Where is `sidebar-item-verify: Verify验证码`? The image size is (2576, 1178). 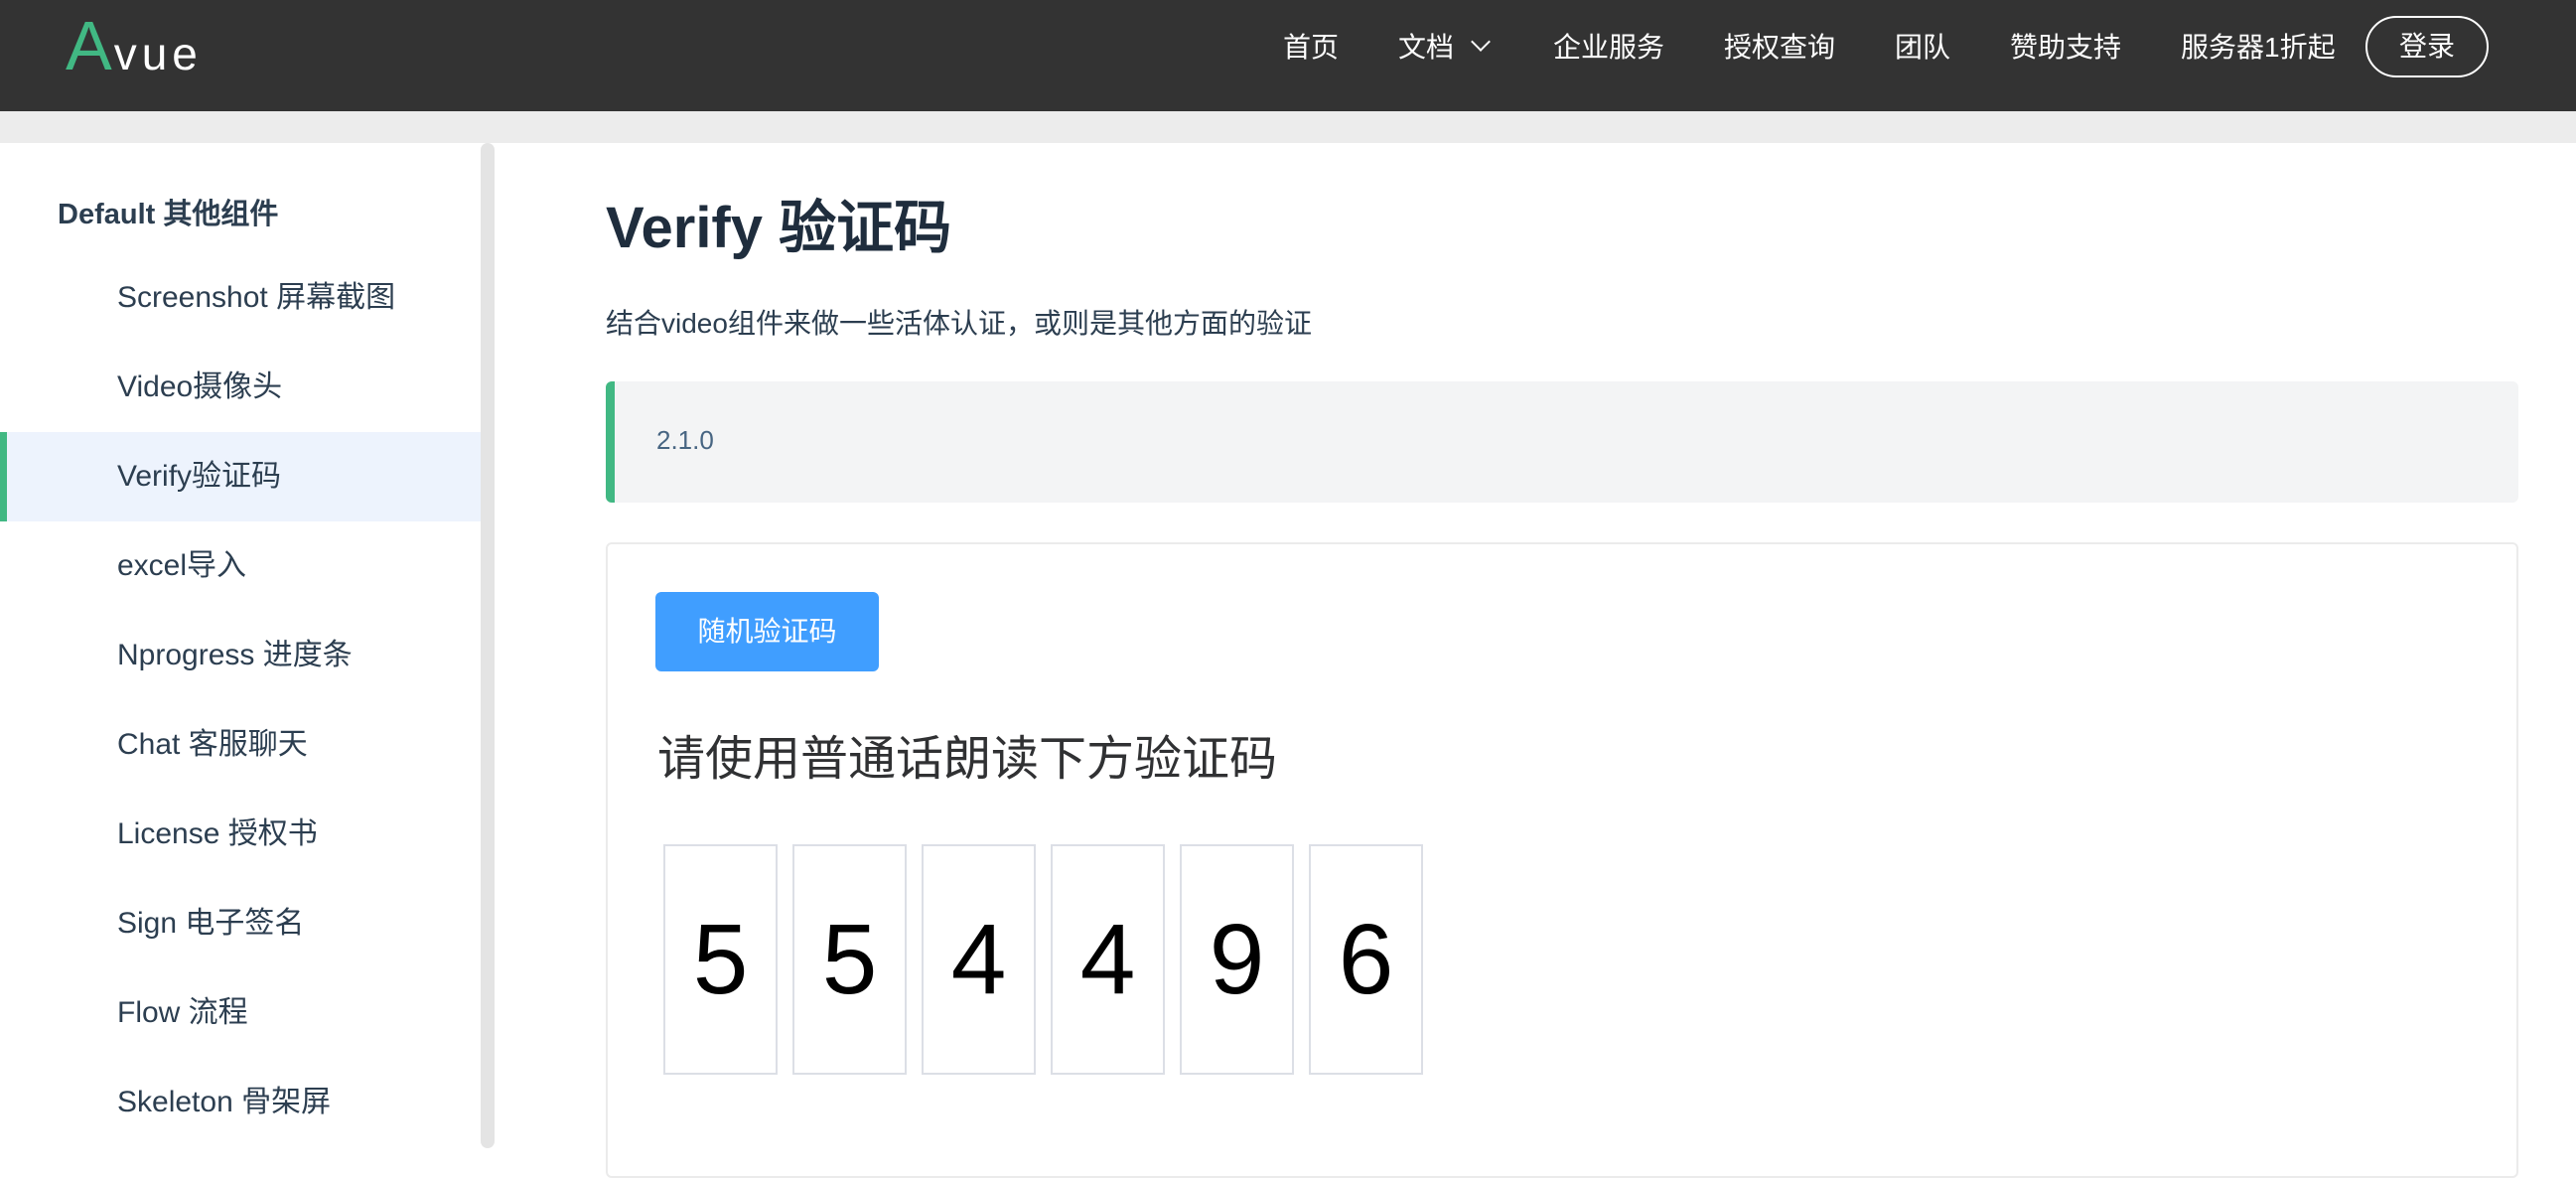
sidebar-item-verify: Verify验证码 is located at coordinates (240, 477).